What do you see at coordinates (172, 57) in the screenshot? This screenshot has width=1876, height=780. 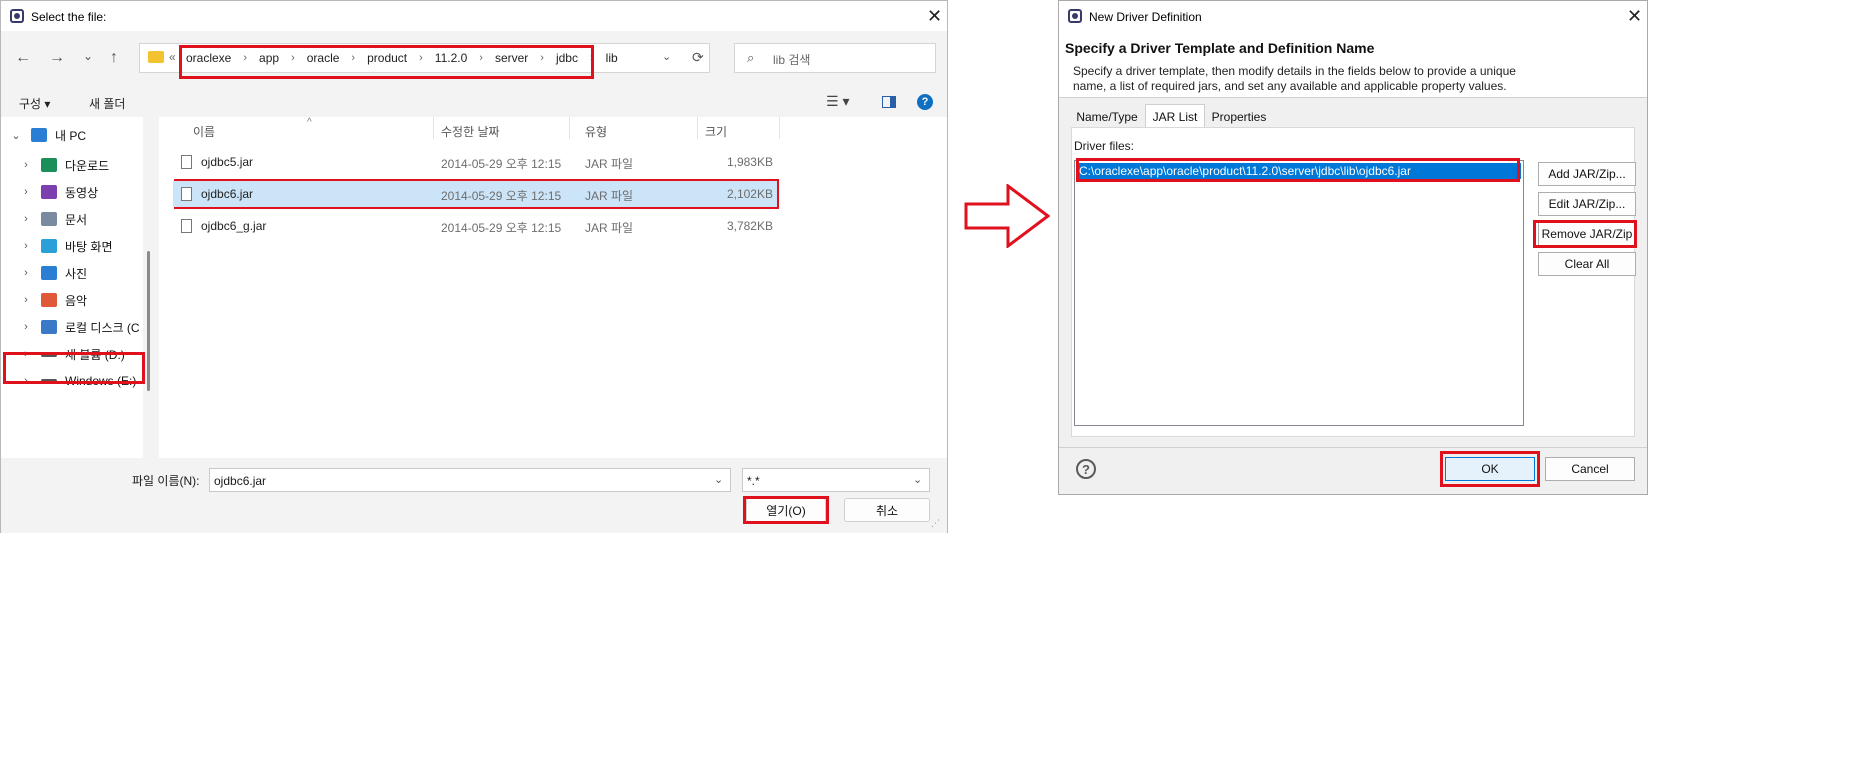 I see `breadcrumb-overflow: «` at bounding box center [172, 57].